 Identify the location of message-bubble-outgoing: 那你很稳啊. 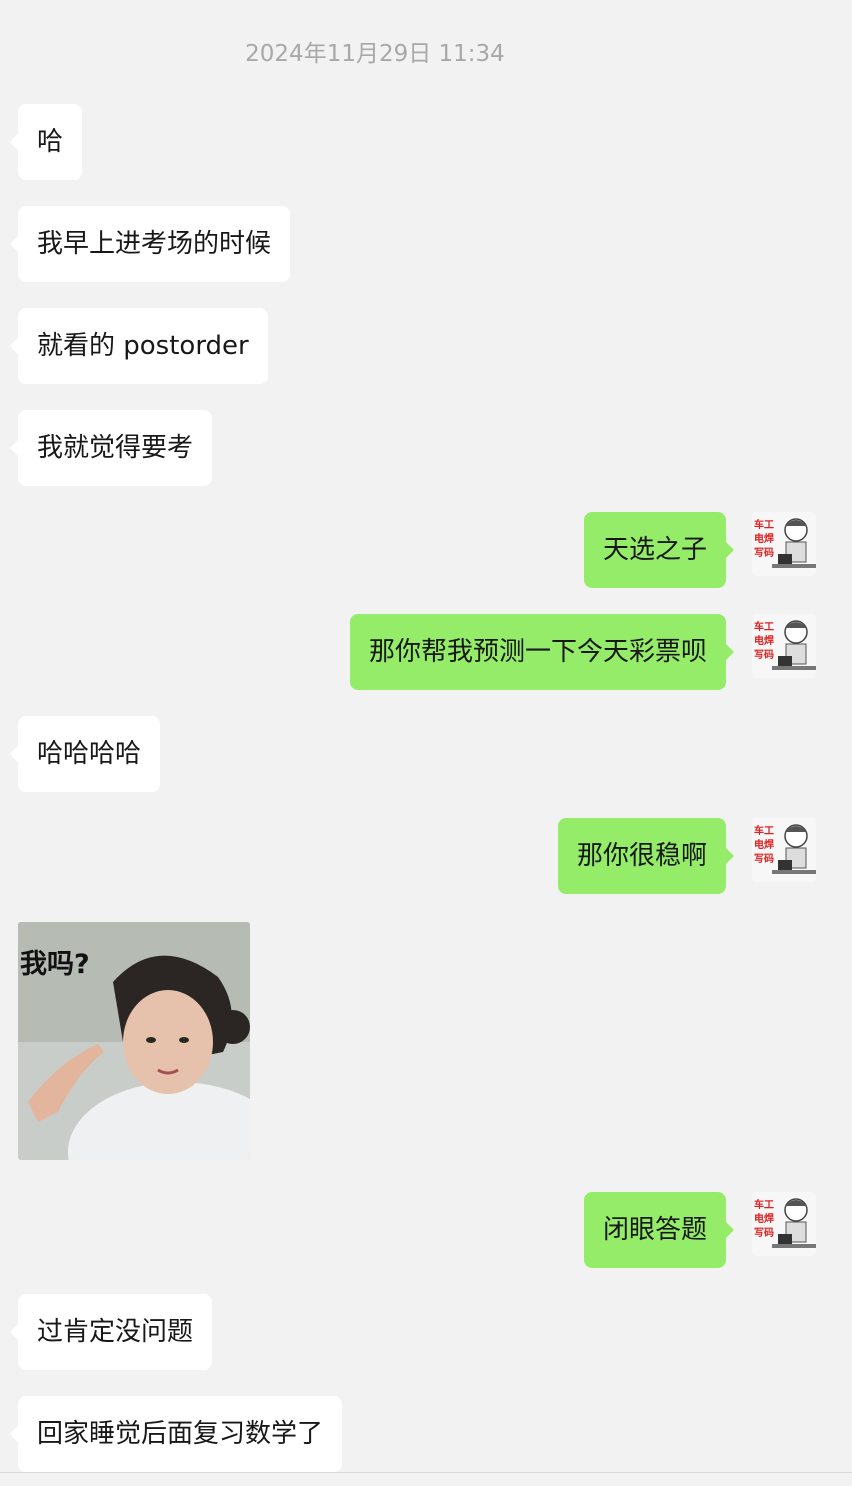
(646, 856).